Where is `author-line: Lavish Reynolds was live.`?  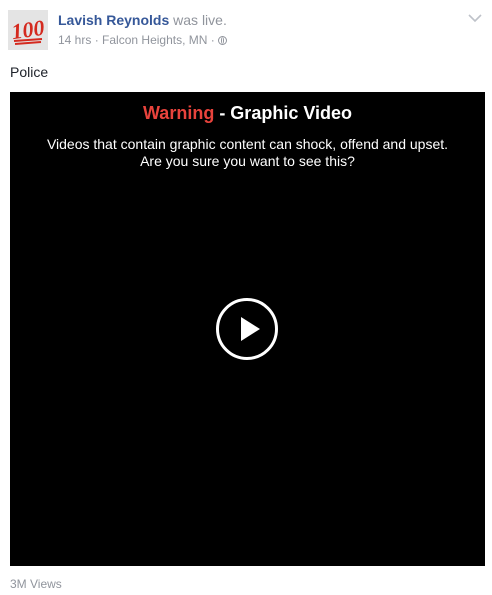 author-line: Lavish Reynolds was live. is located at coordinates (142, 20).